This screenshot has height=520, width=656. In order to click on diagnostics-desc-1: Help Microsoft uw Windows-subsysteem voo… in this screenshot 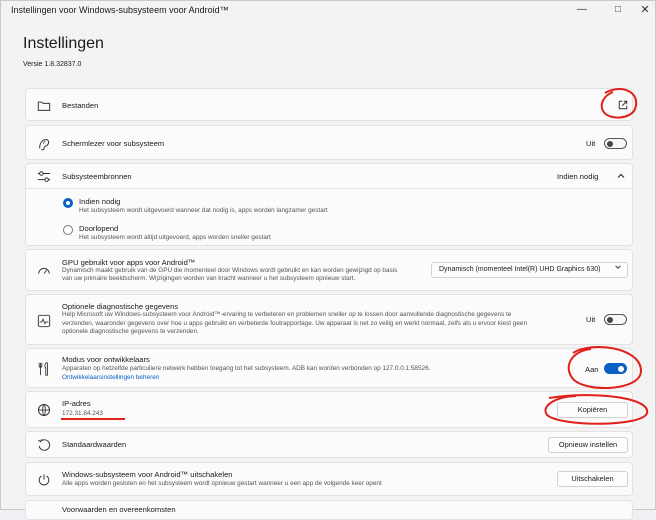, I will do `click(287, 314)`.